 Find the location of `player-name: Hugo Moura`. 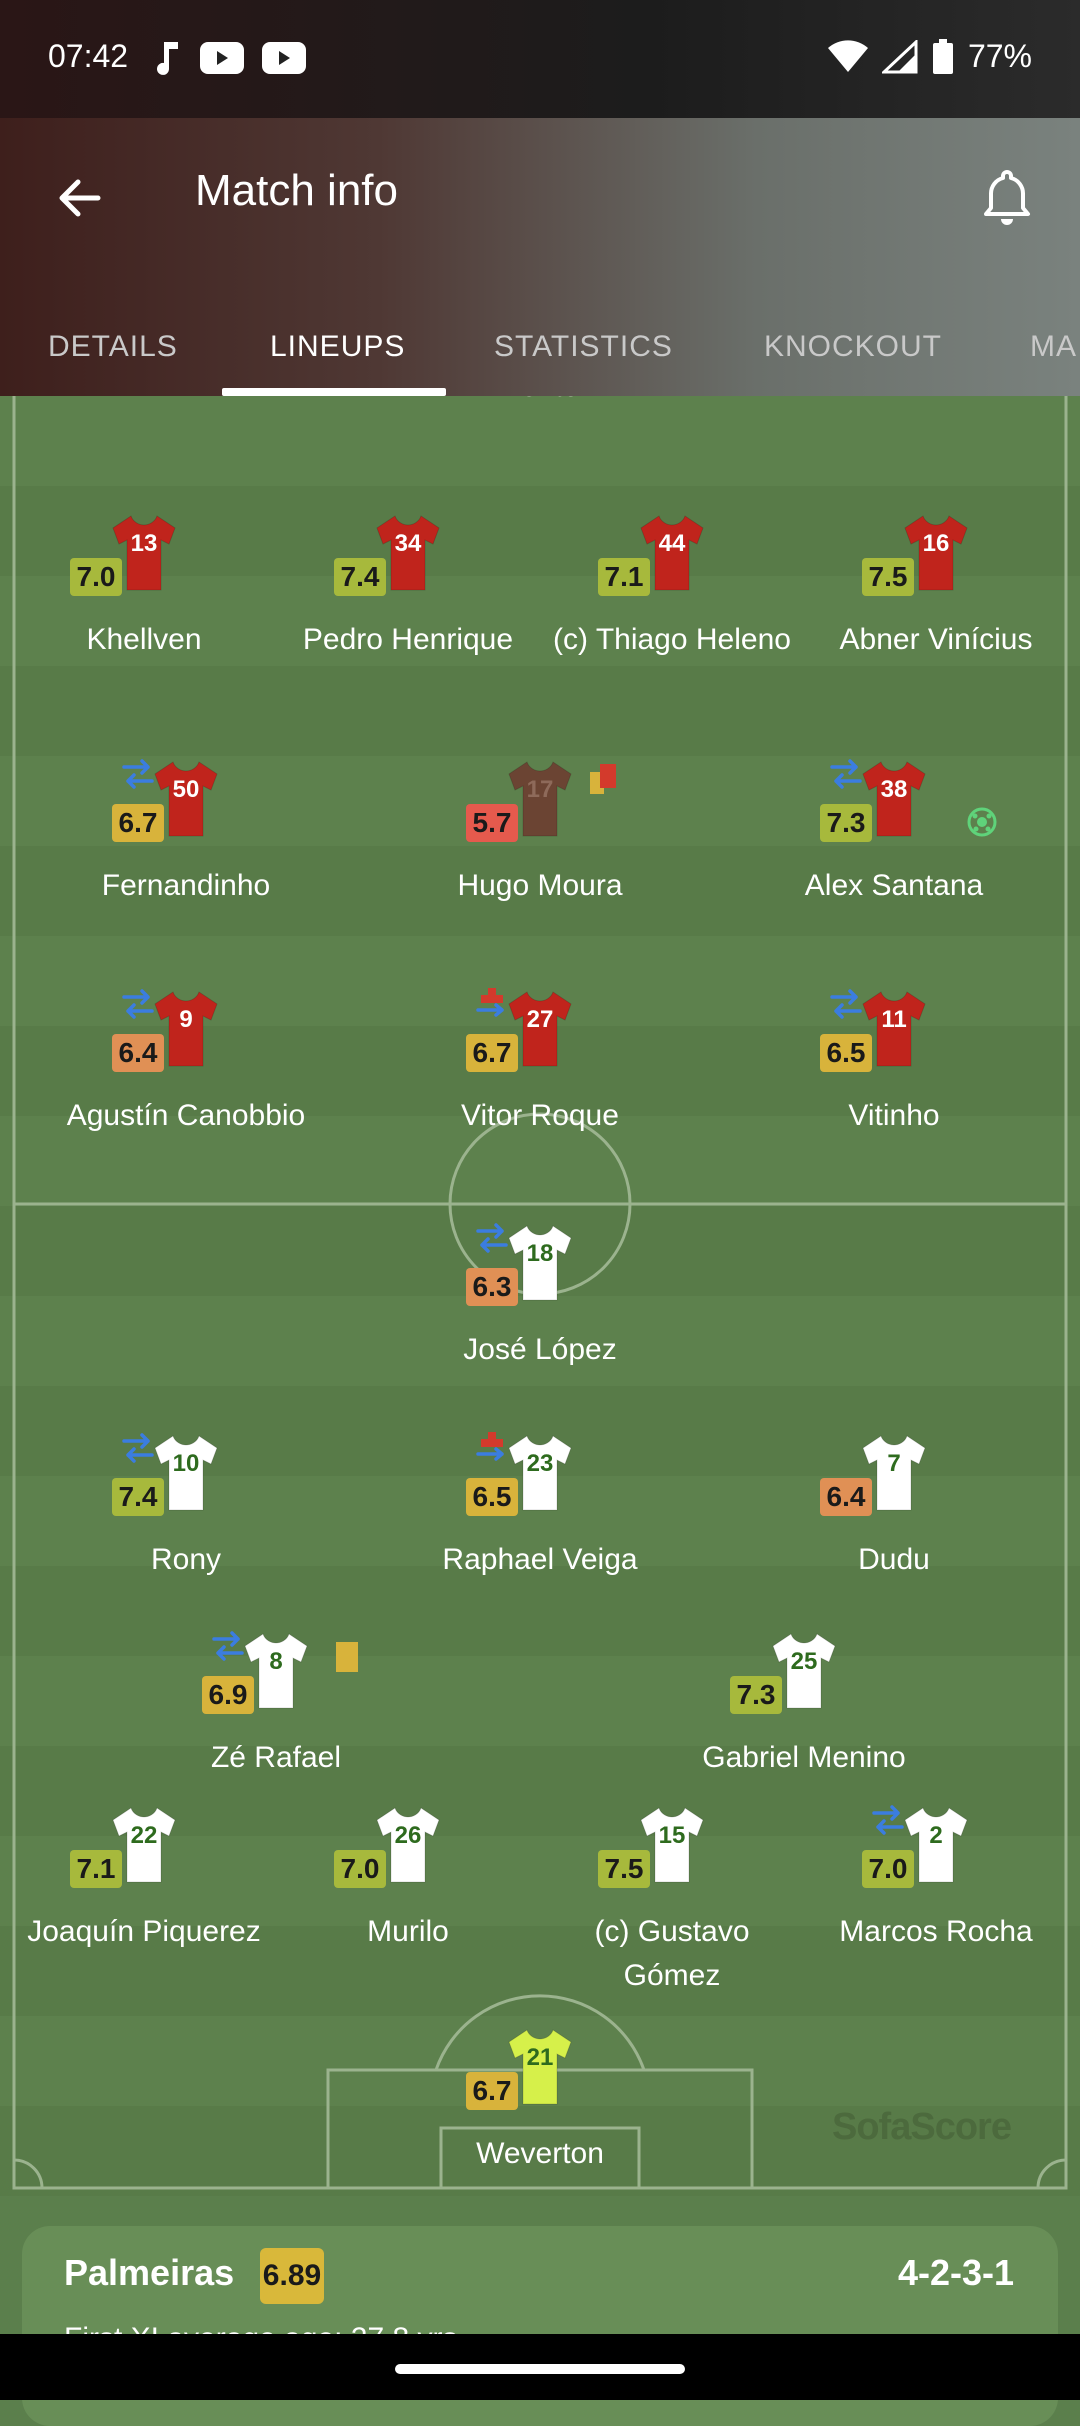

player-name: Hugo Moura is located at coordinates (540, 885).